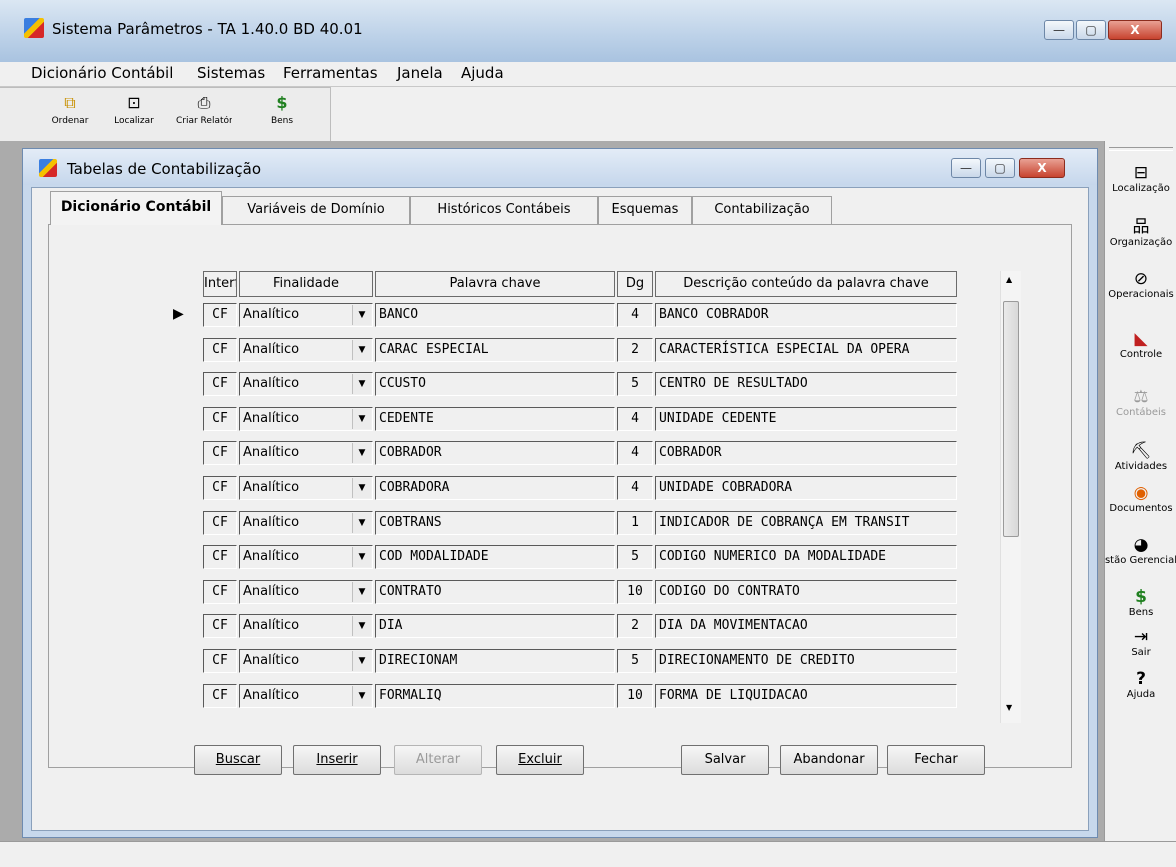  Describe the element at coordinates (806, 661) in the screenshot. I see `cell-descricao: DIRECIONAMENTO DE CREDITO` at that location.